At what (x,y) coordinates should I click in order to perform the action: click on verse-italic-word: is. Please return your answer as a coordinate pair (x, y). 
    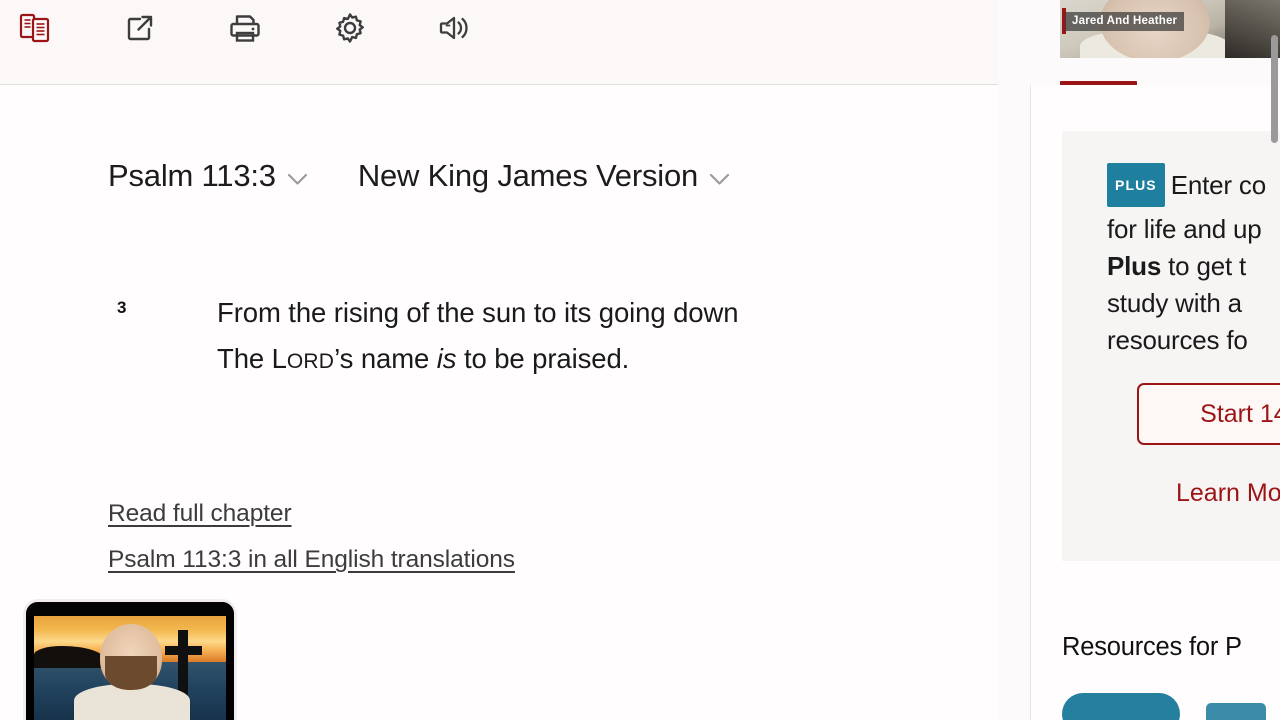
    Looking at the image, I should click on (446, 358).